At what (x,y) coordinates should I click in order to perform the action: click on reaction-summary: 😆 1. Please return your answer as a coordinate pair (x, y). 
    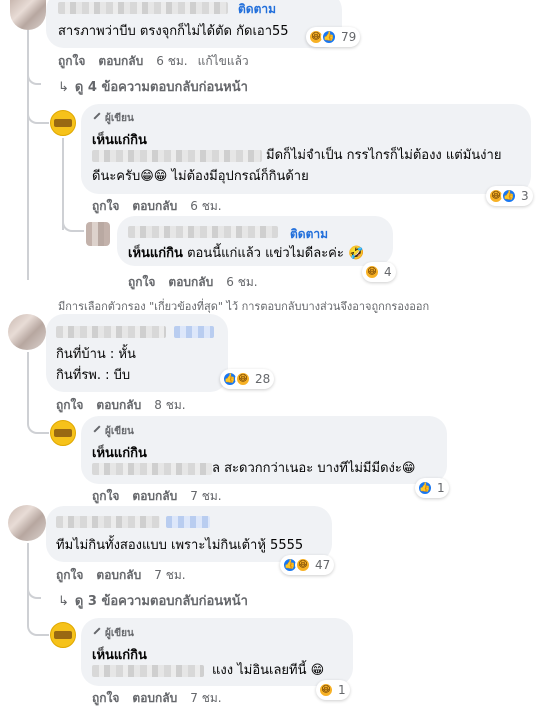
    Looking at the image, I should click on (333, 690).